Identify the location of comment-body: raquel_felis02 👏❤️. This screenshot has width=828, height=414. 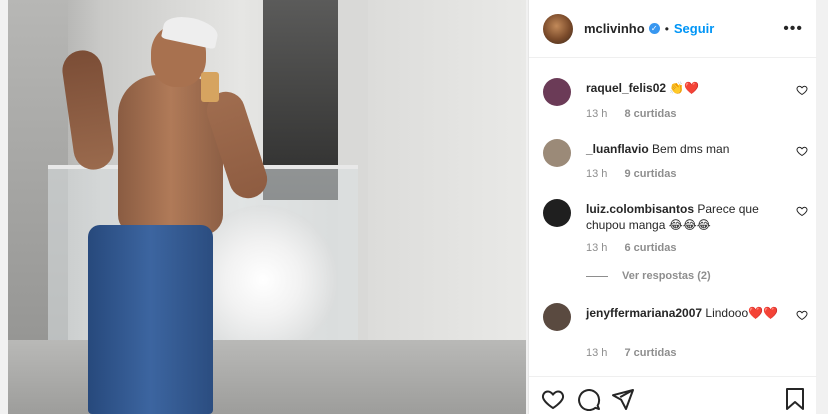
(686, 88).